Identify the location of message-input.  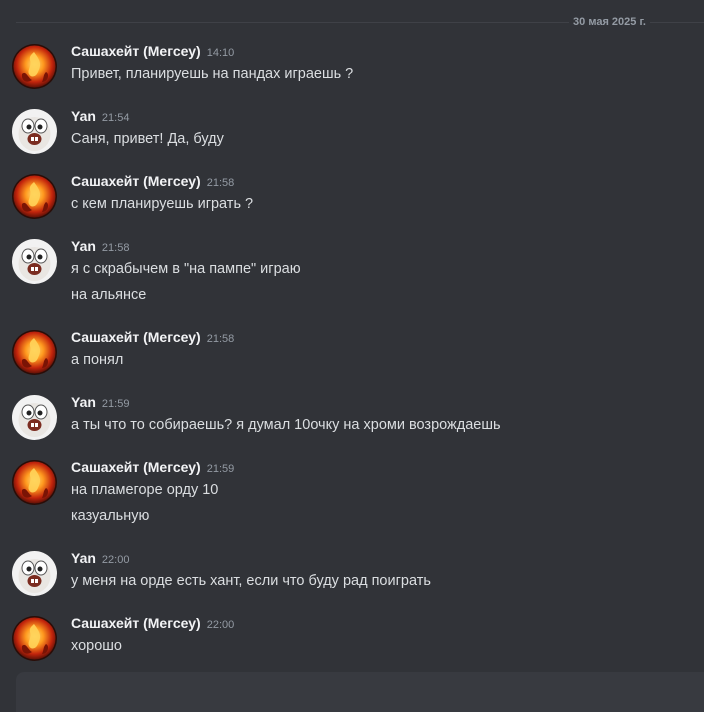
(360, 692).